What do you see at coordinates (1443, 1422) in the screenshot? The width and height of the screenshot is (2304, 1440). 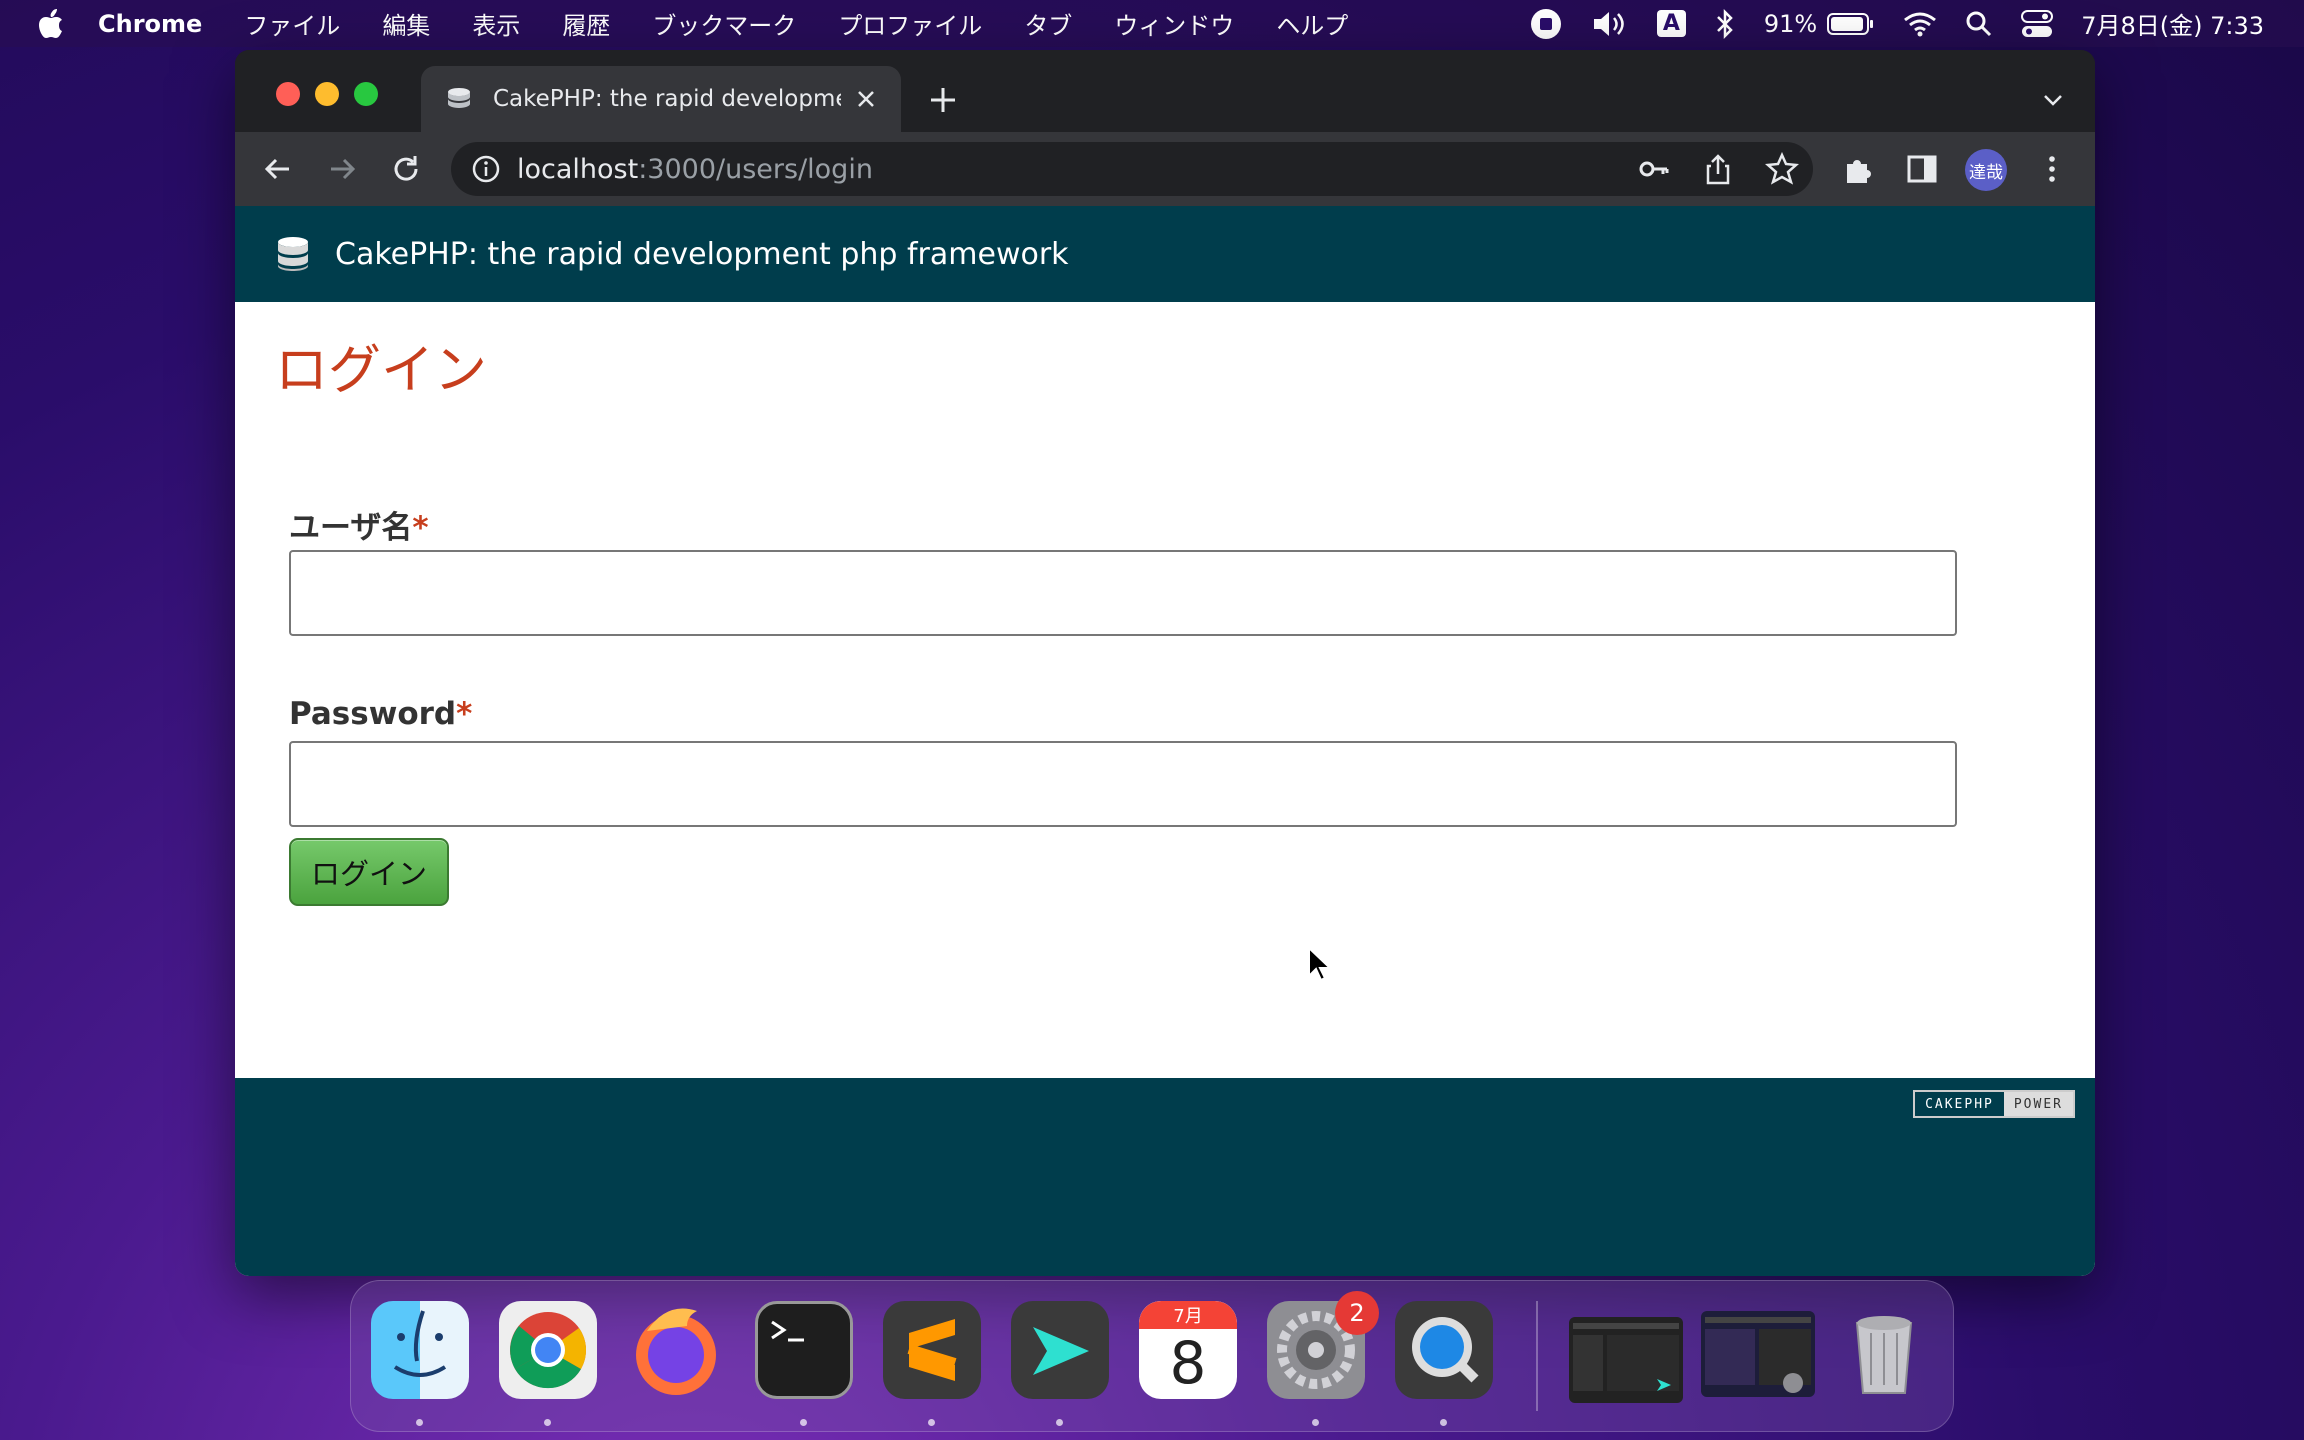 I see `quicktime-running-dot` at bounding box center [1443, 1422].